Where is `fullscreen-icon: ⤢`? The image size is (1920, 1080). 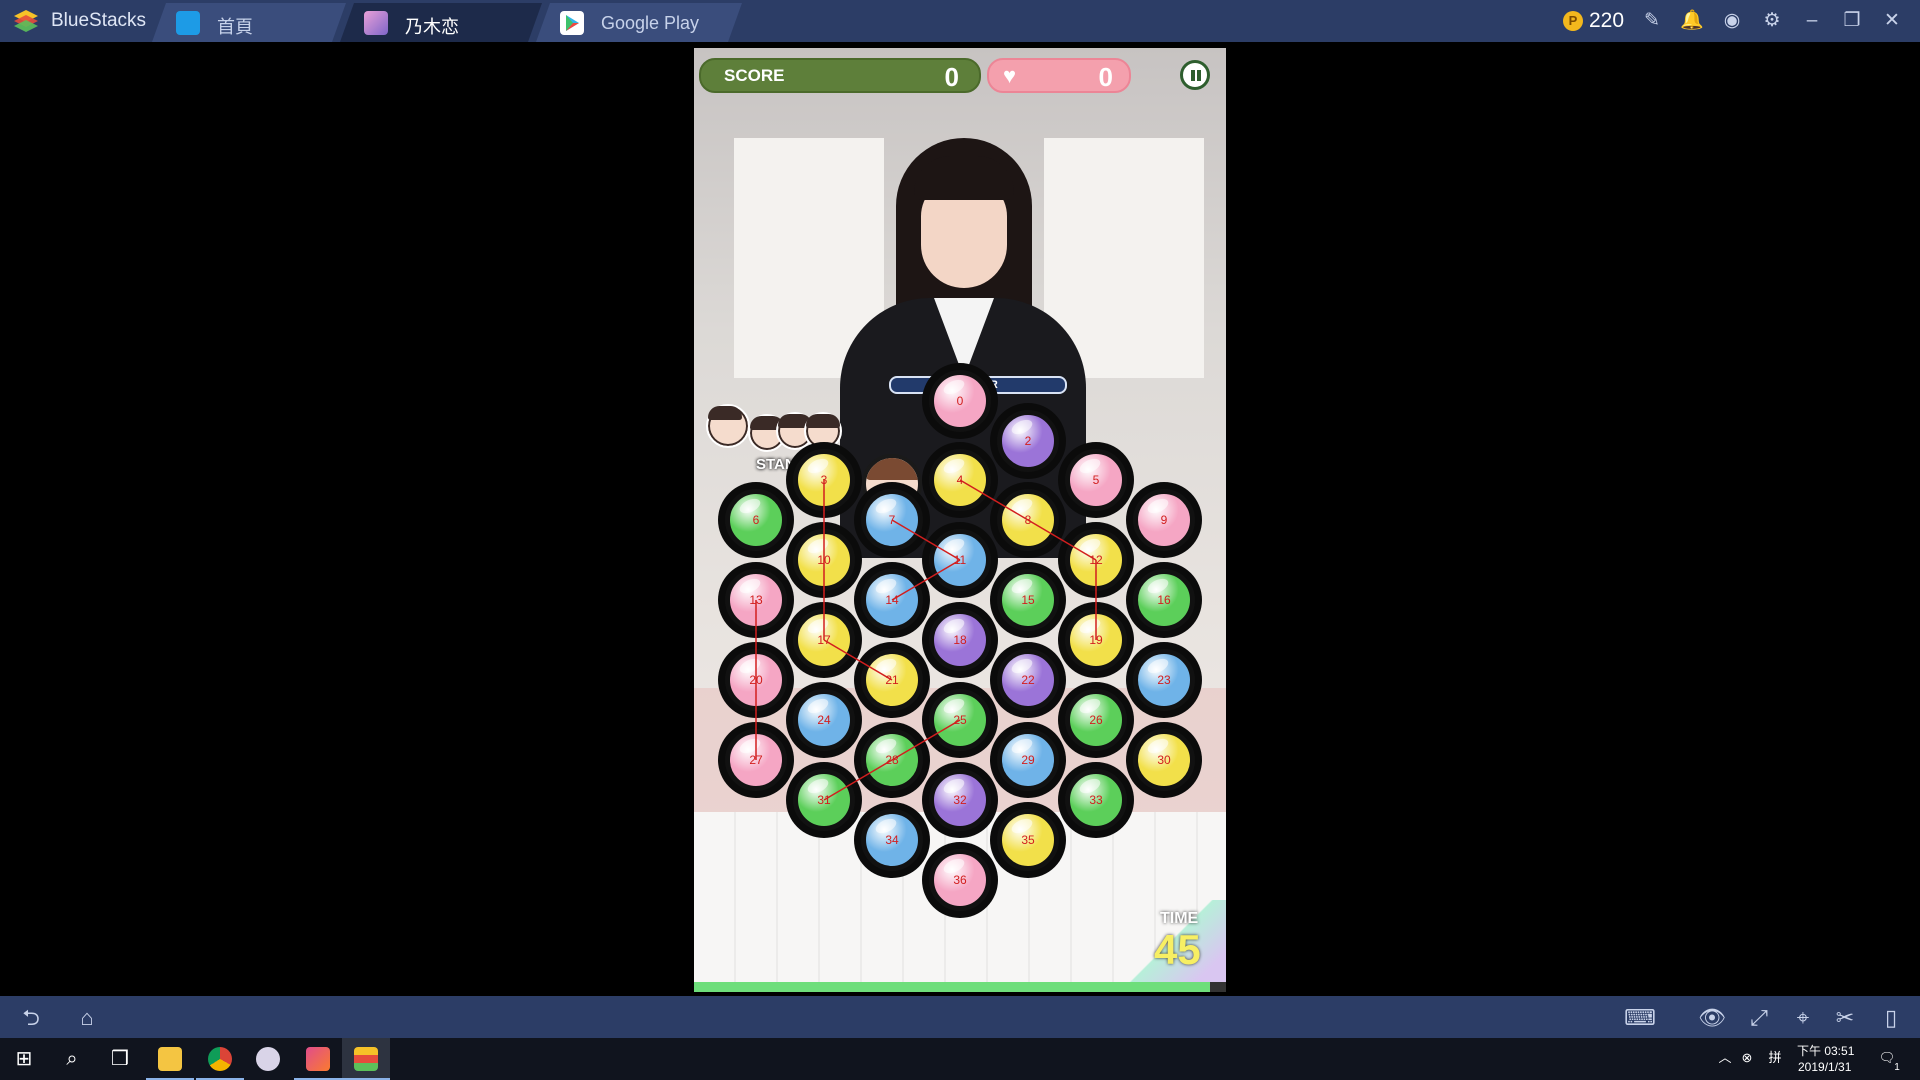
fullscreen-icon: ⤢ is located at coordinates (1759, 1018).